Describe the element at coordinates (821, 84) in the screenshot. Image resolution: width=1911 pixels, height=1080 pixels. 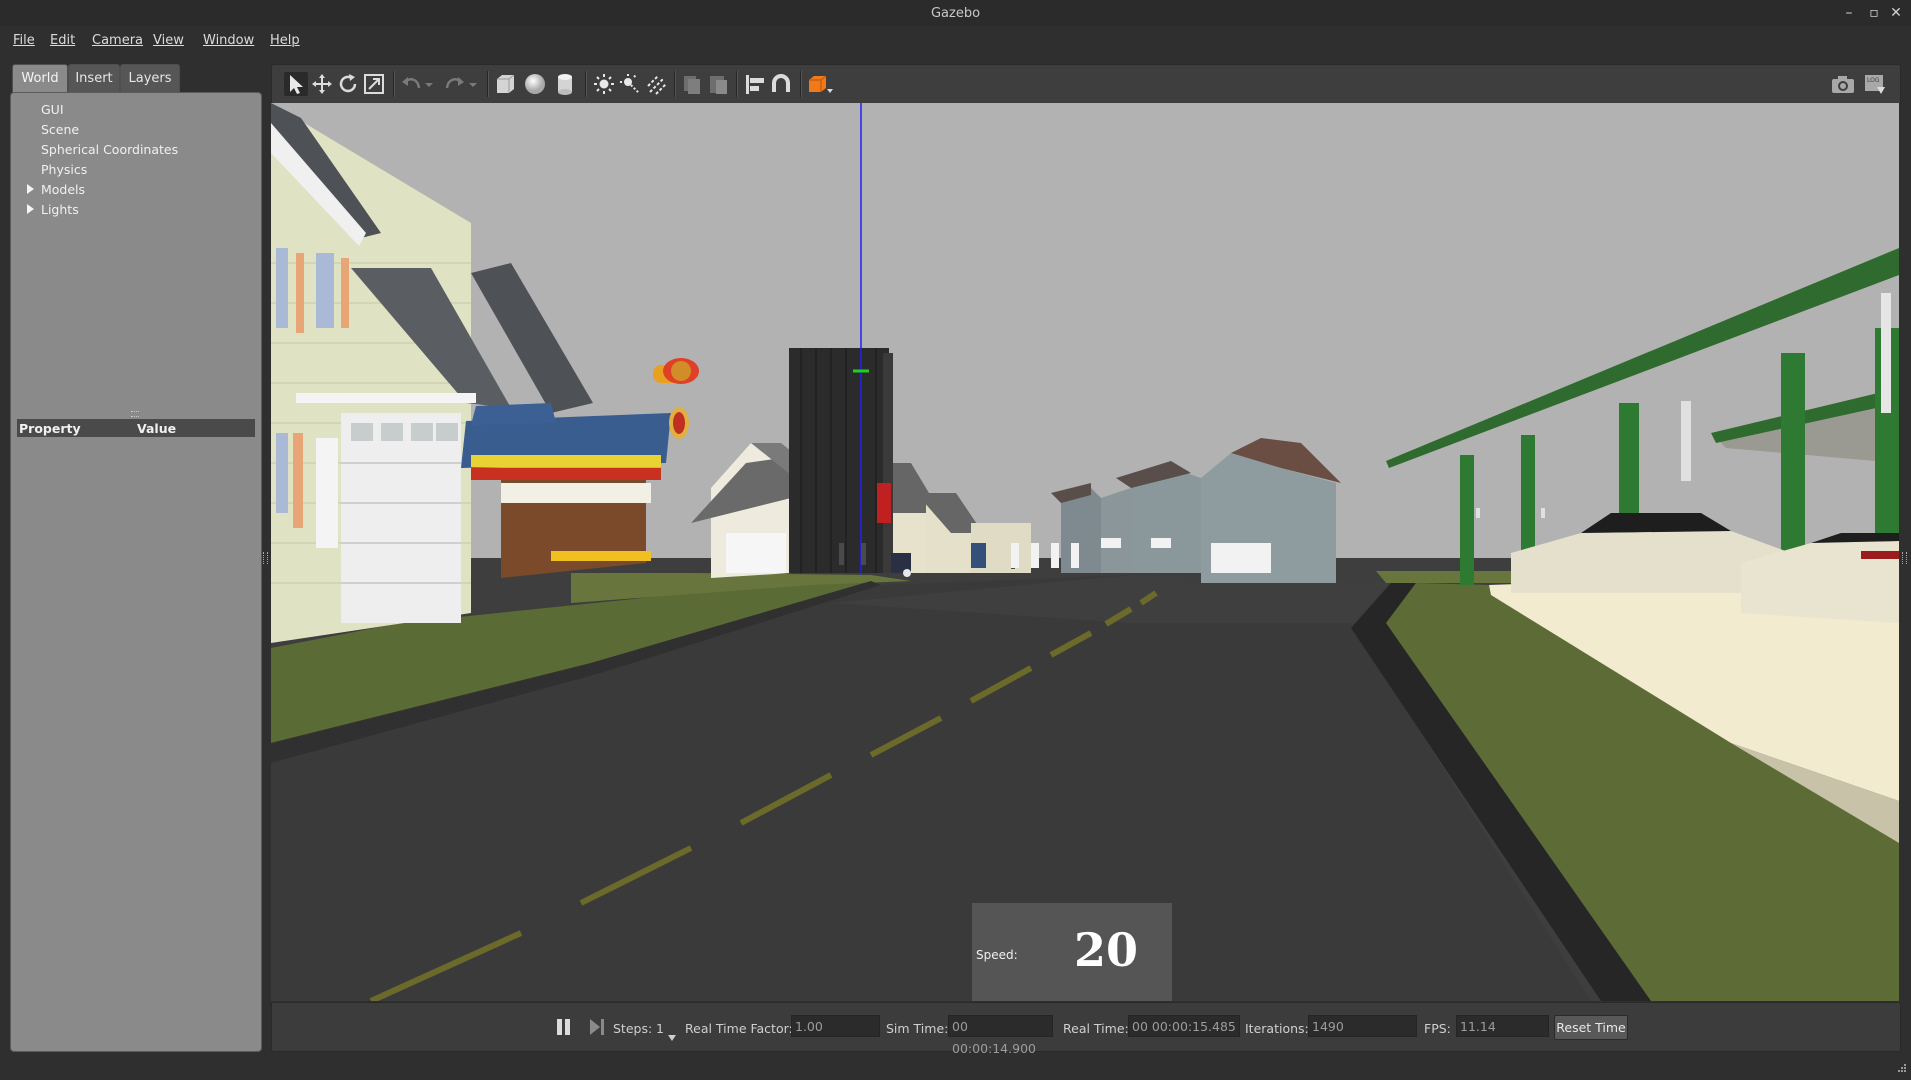
I see `view-angle-icon` at that location.